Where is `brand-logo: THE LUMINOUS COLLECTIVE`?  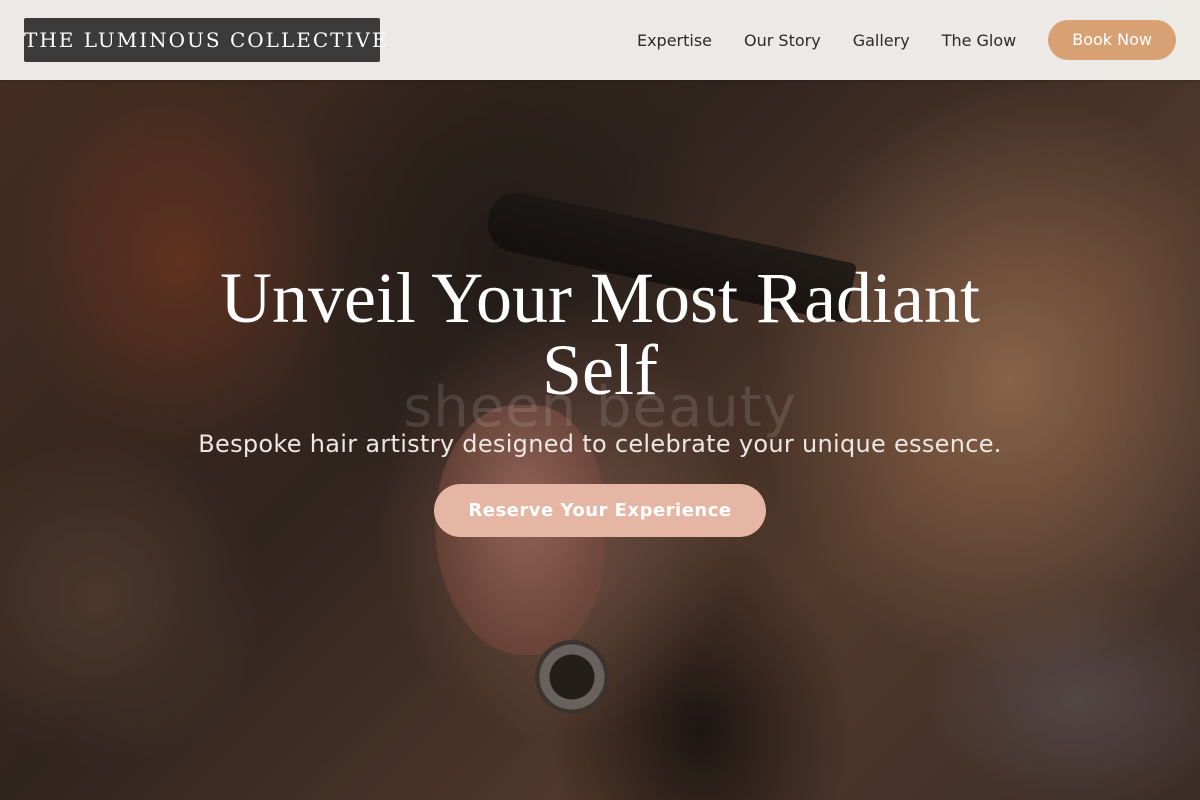
brand-logo: THE LUMINOUS COLLECTIVE is located at coordinates (205, 40).